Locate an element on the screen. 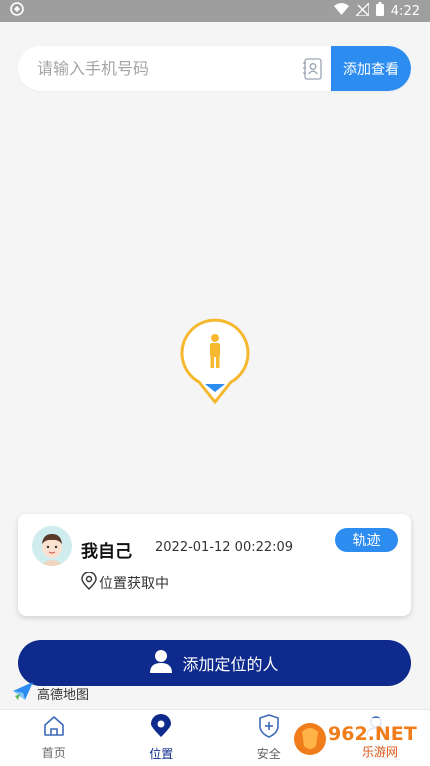 This screenshot has width=430, height=766. signal-icon is located at coordinates (362, 10).